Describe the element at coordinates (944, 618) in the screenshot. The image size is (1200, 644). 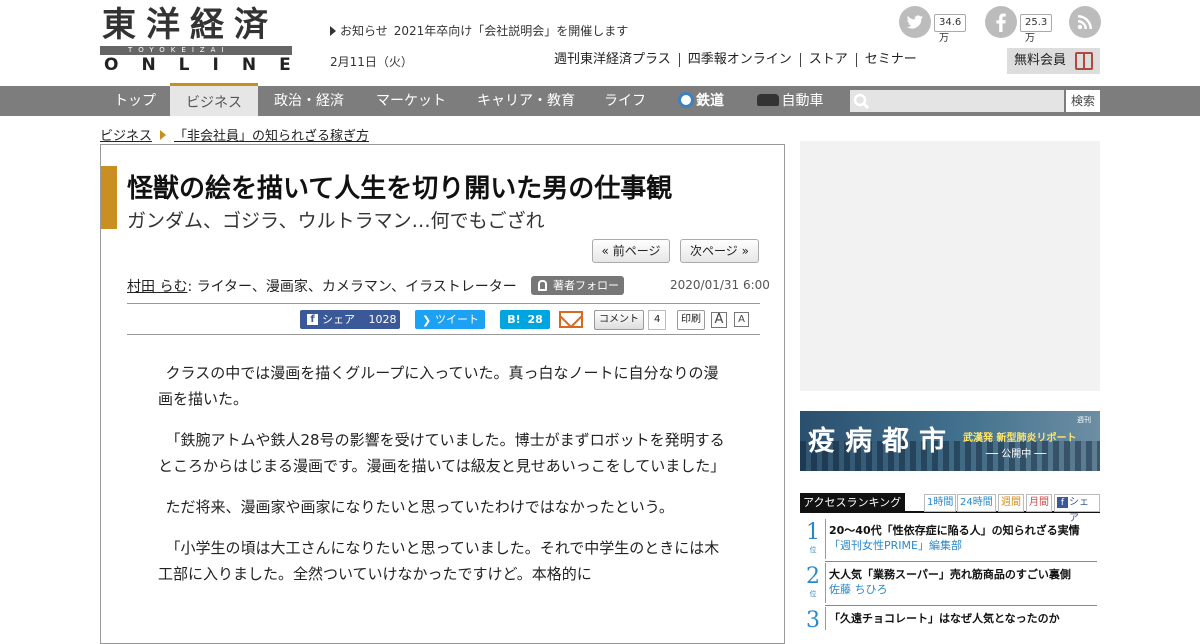
I see `ranking-item-title: 「久遠チョコレート」はなぜ人気となったのか` at that location.